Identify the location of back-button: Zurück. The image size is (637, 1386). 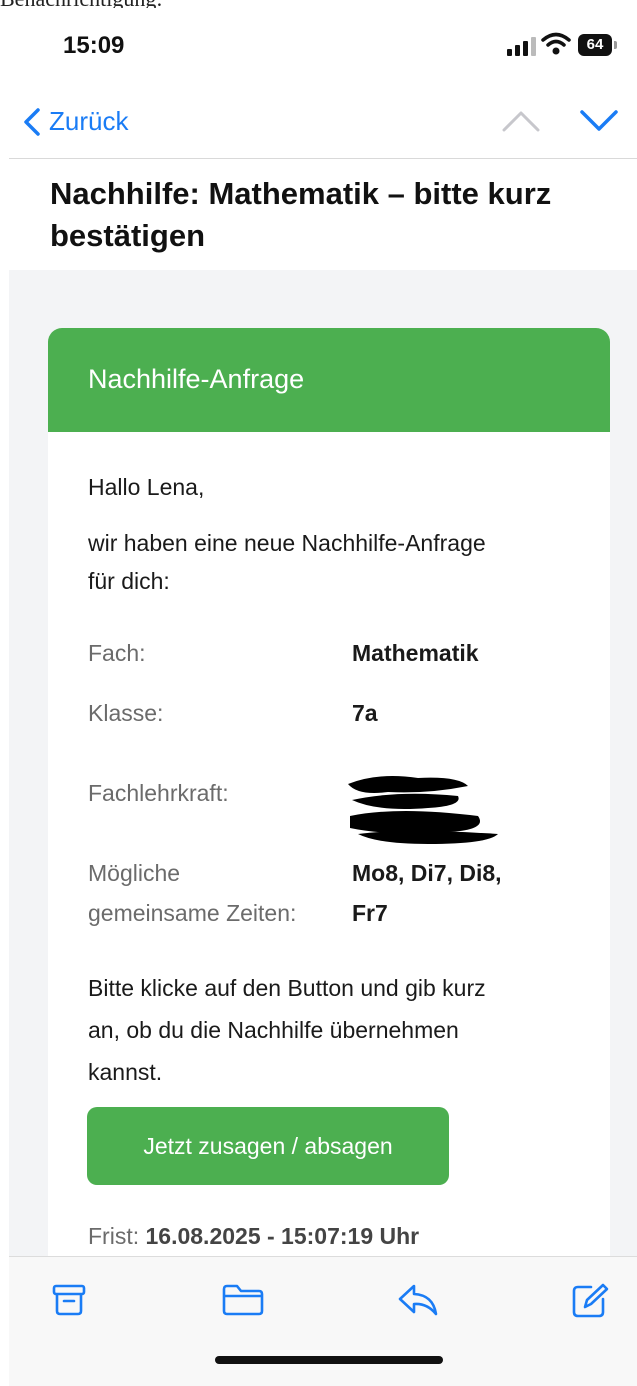
(75, 121).